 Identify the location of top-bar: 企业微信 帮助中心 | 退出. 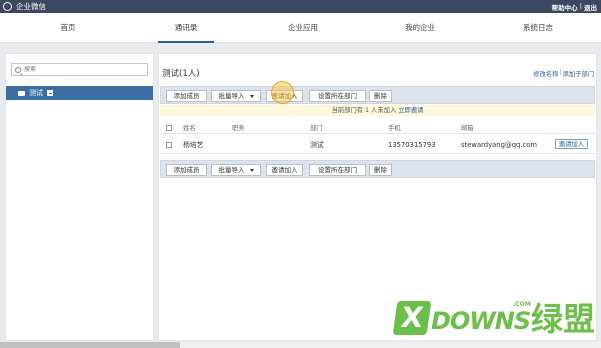
(300, 6).